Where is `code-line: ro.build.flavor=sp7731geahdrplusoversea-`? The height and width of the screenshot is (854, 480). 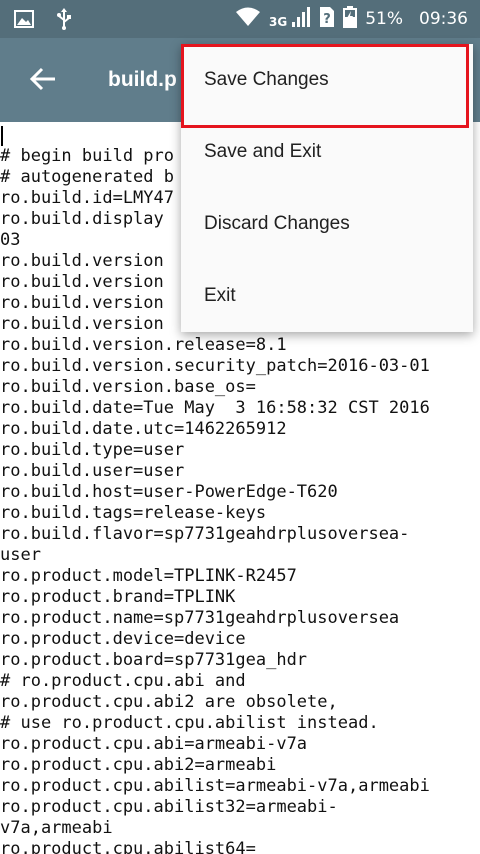 code-line: ro.build.flavor=sp7731geahdrplusoversea- is located at coordinates (205, 534).